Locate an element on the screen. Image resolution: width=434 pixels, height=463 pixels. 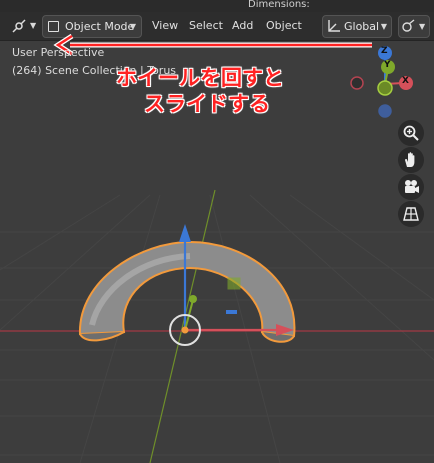
torus-mesh is located at coordinates (187, 291).